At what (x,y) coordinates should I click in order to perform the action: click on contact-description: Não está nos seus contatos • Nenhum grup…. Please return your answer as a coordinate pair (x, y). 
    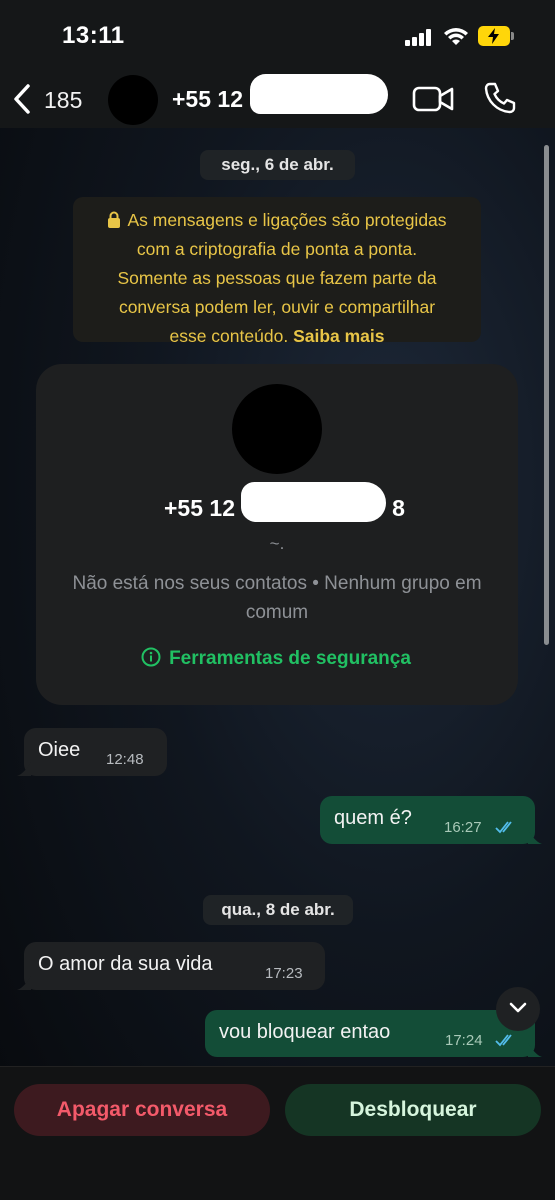
    Looking at the image, I should click on (277, 598).